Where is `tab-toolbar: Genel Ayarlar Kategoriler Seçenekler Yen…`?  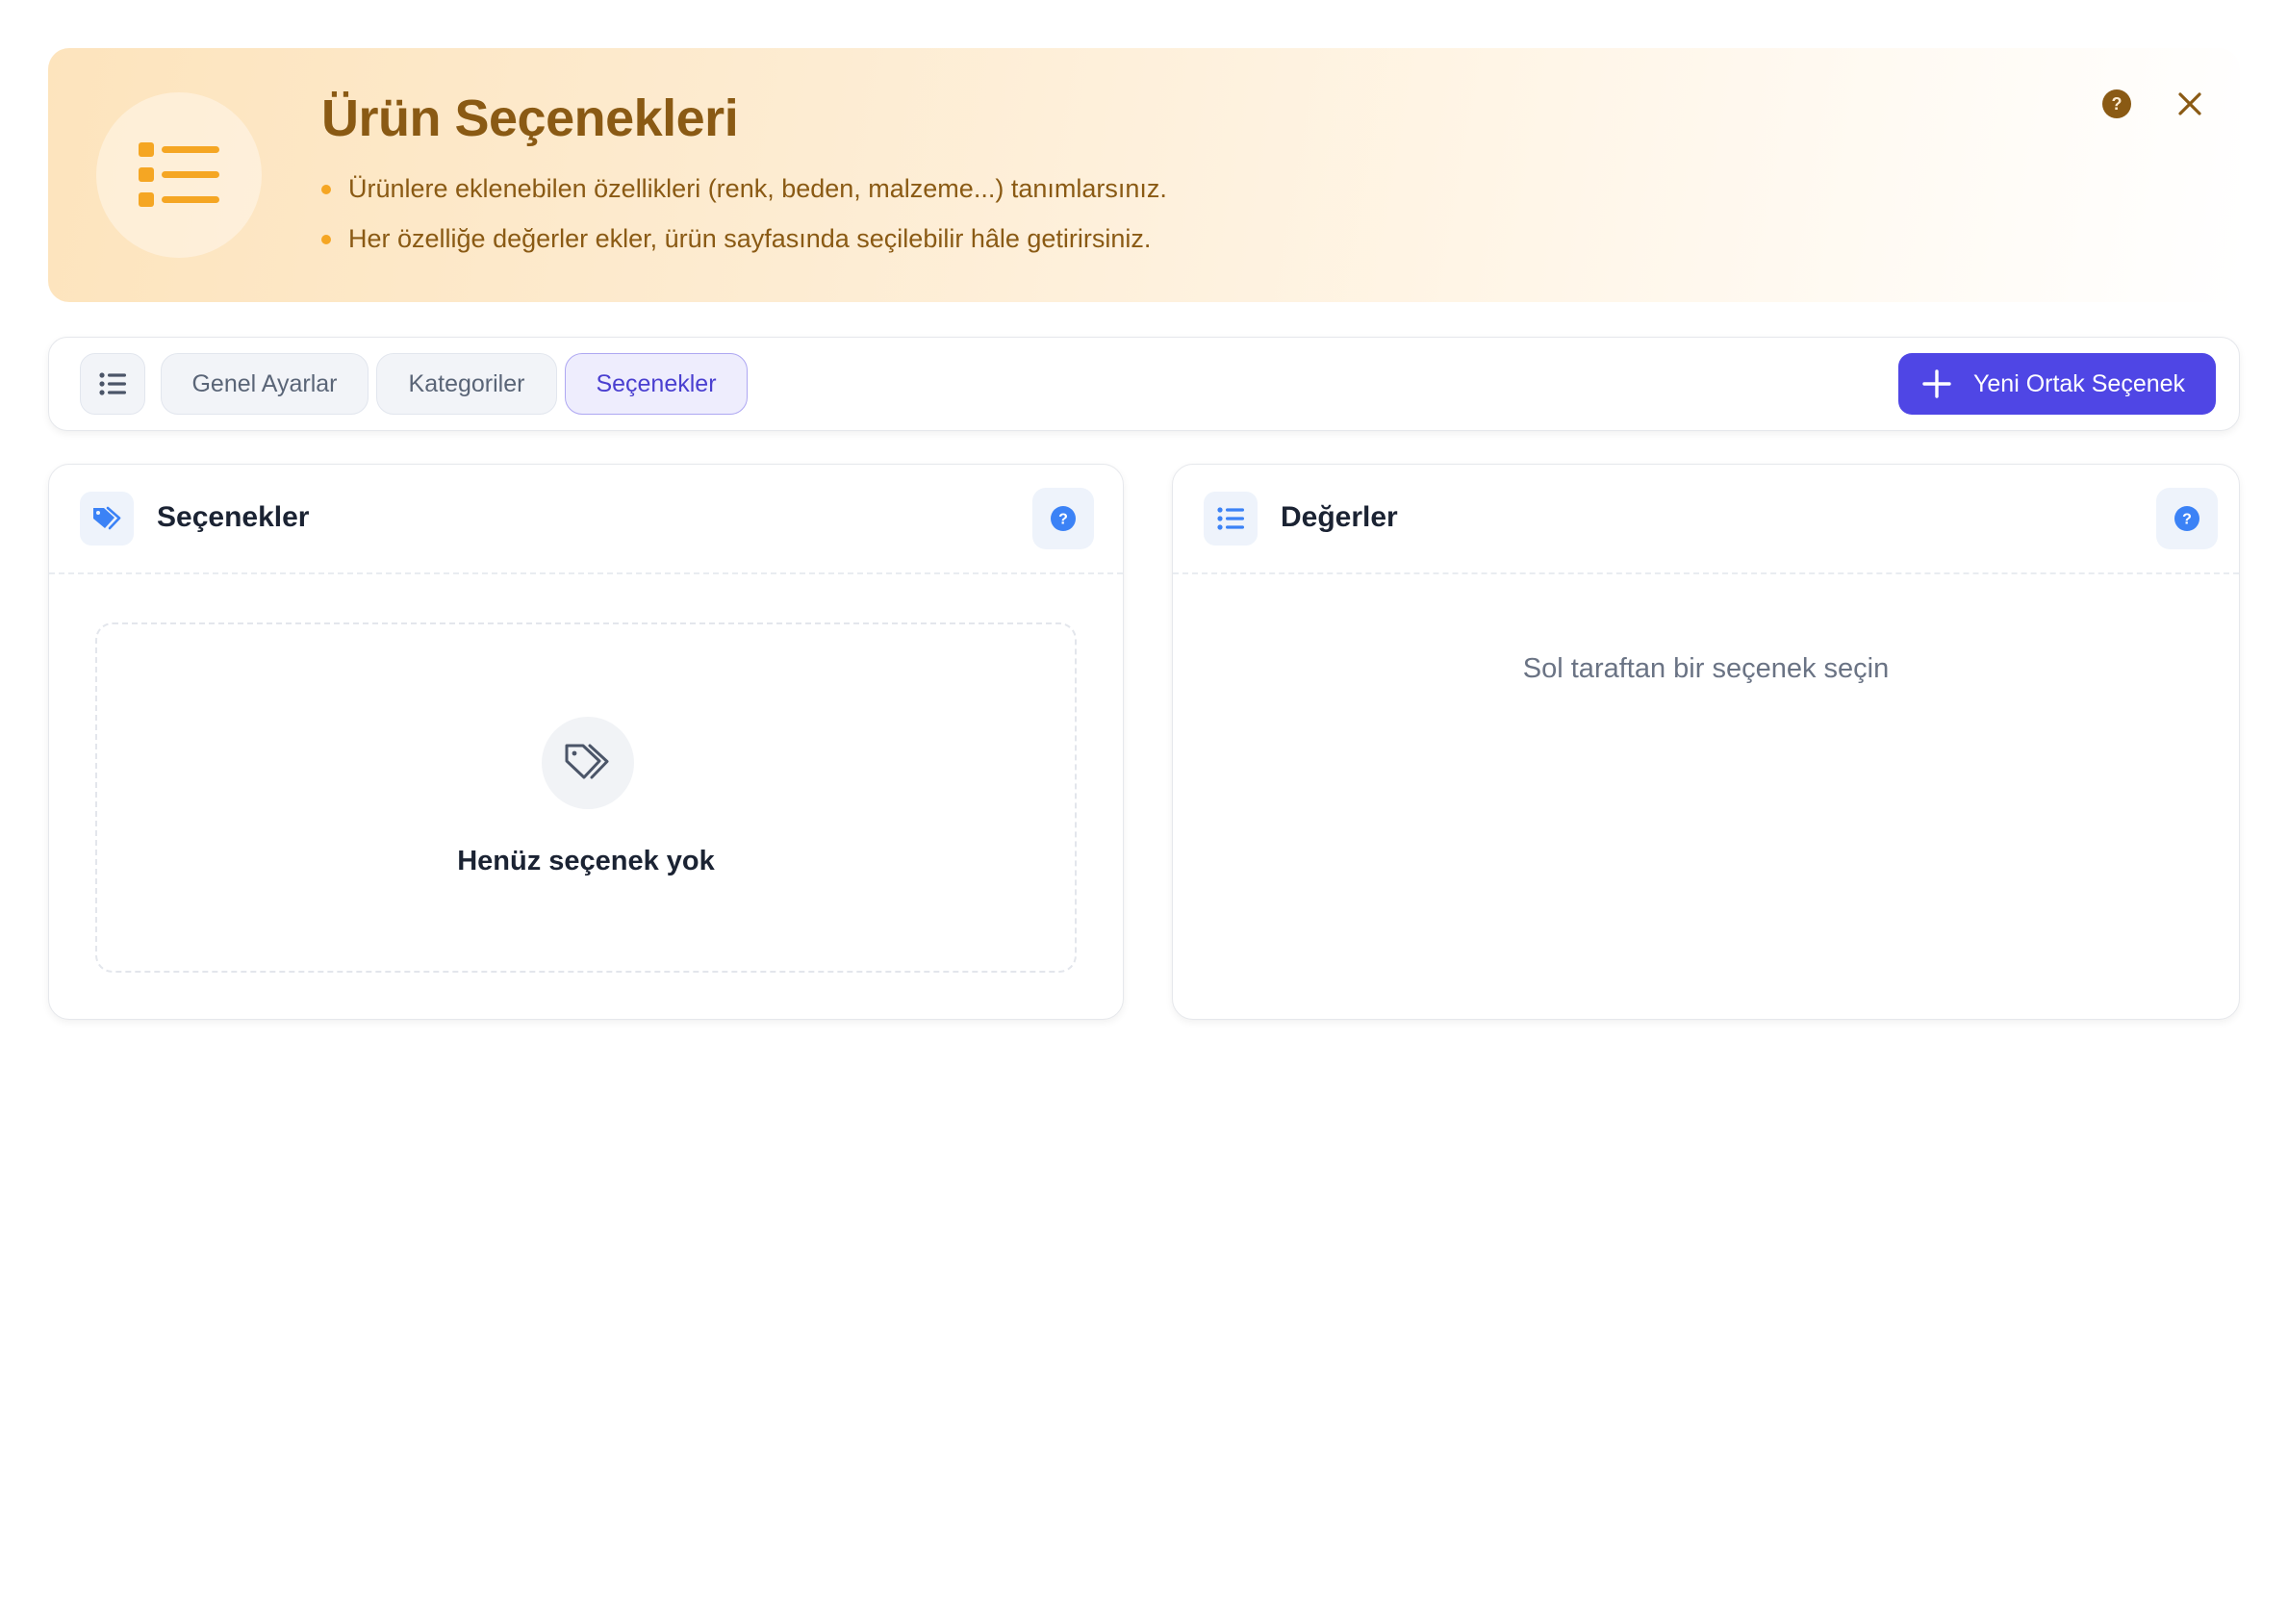
tab-toolbar: Genel Ayarlar Kategoriler Seçenekler Yen… is located at coordinates (1144, 384).